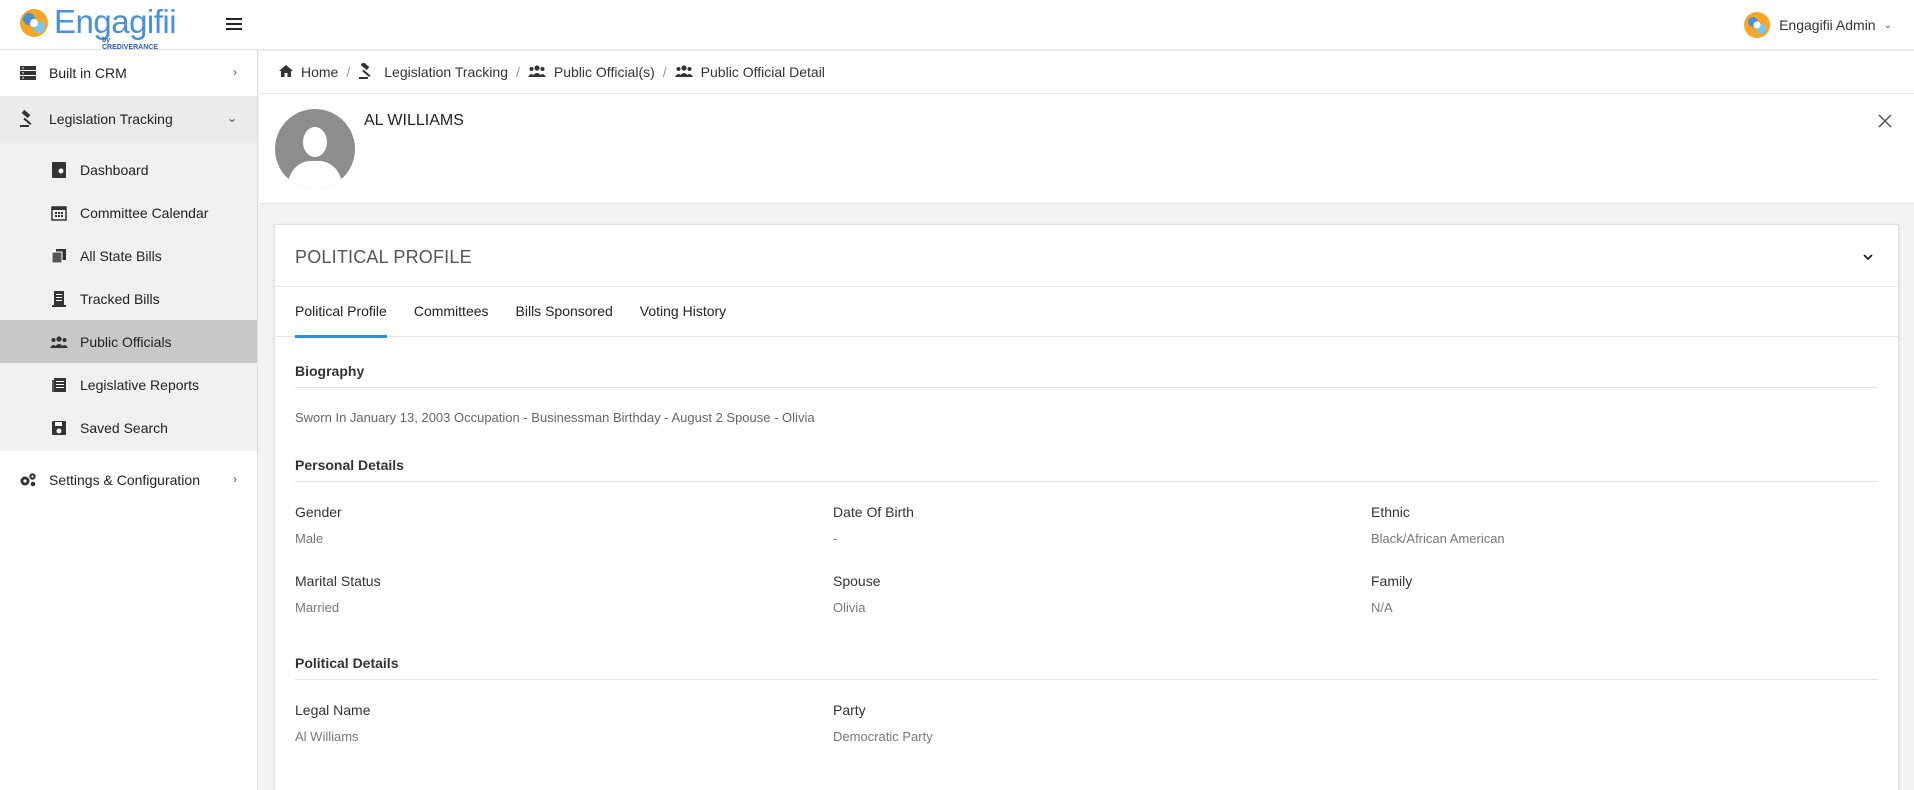 This screenshot has height=790, width=1914. I want to click on report-icon, so click(59, 385).